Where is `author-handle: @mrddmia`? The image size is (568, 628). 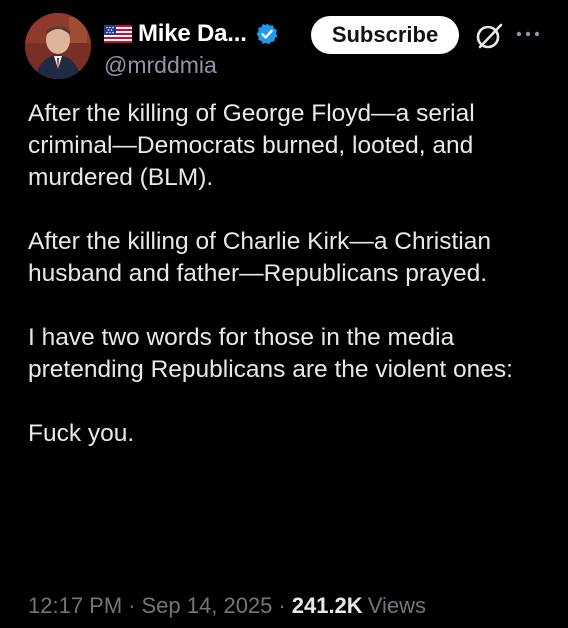 author-handle: @mrddmia is located at coordinates (160, 65).